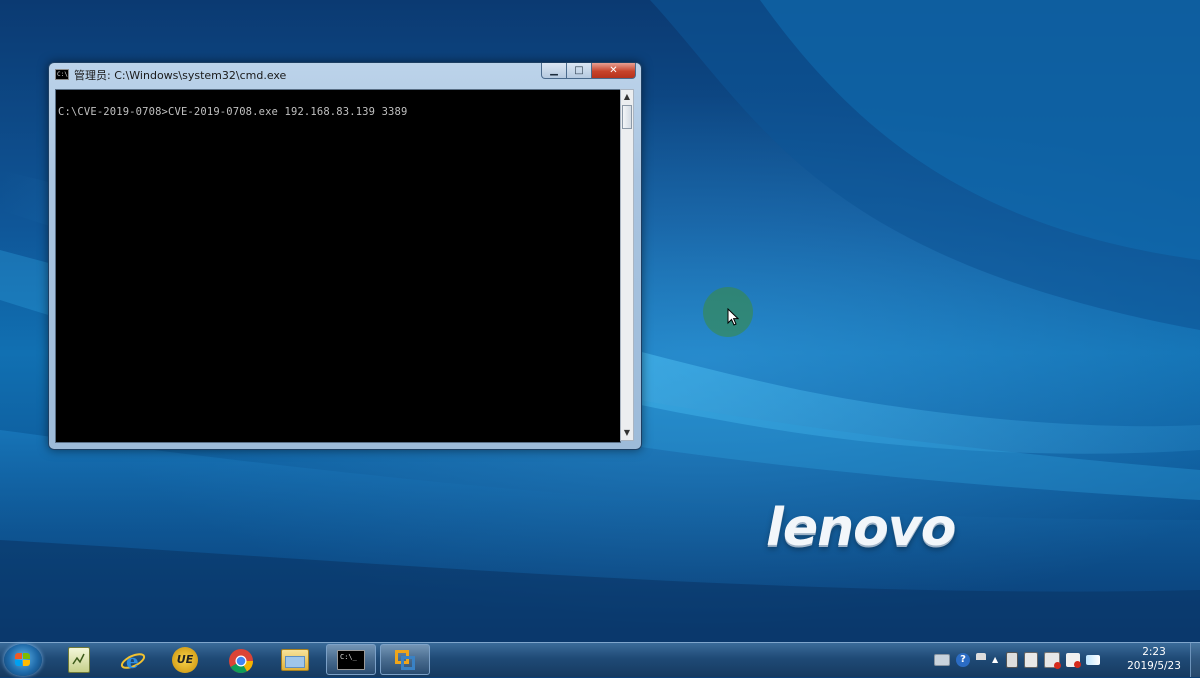 Image resolution: width=1200 pixels, height=678 pixels. I want to click on taskbar-vmware, so click(405, 659).